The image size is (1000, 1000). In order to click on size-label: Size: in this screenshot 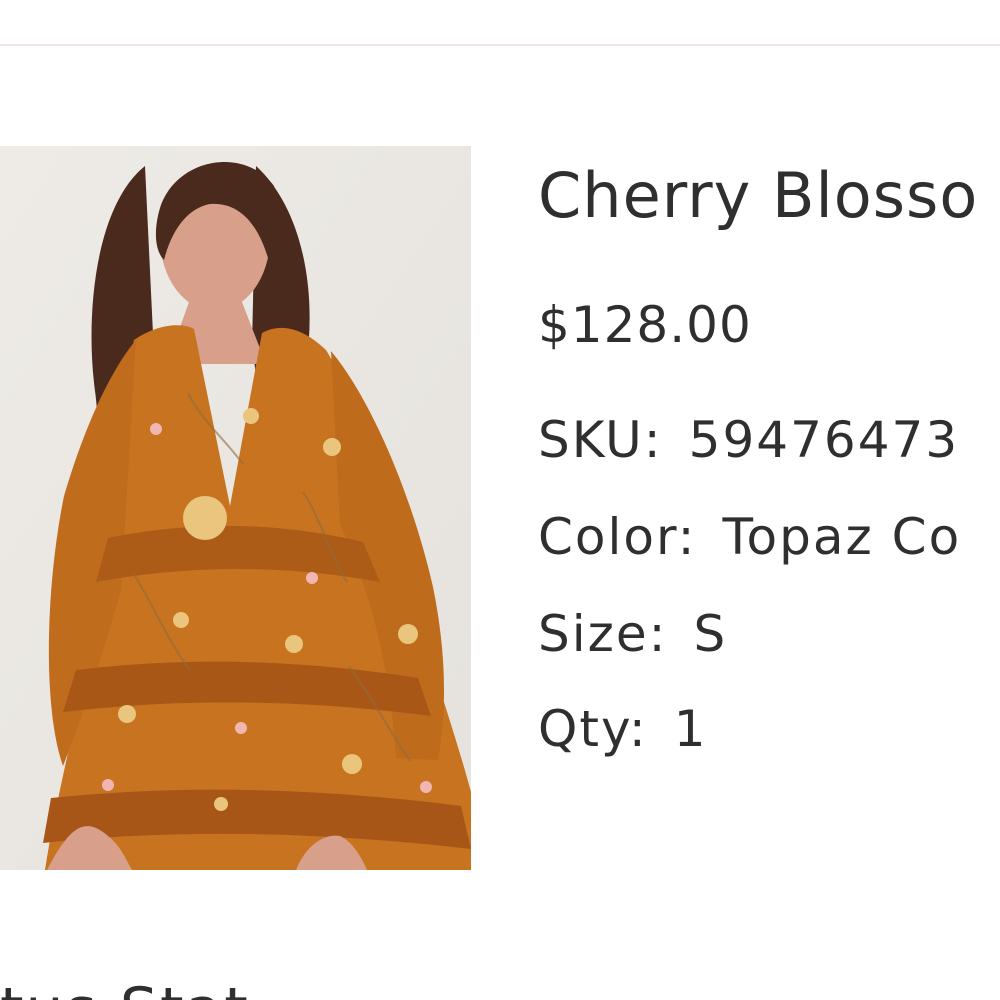, I will do `click(603, 634)`.